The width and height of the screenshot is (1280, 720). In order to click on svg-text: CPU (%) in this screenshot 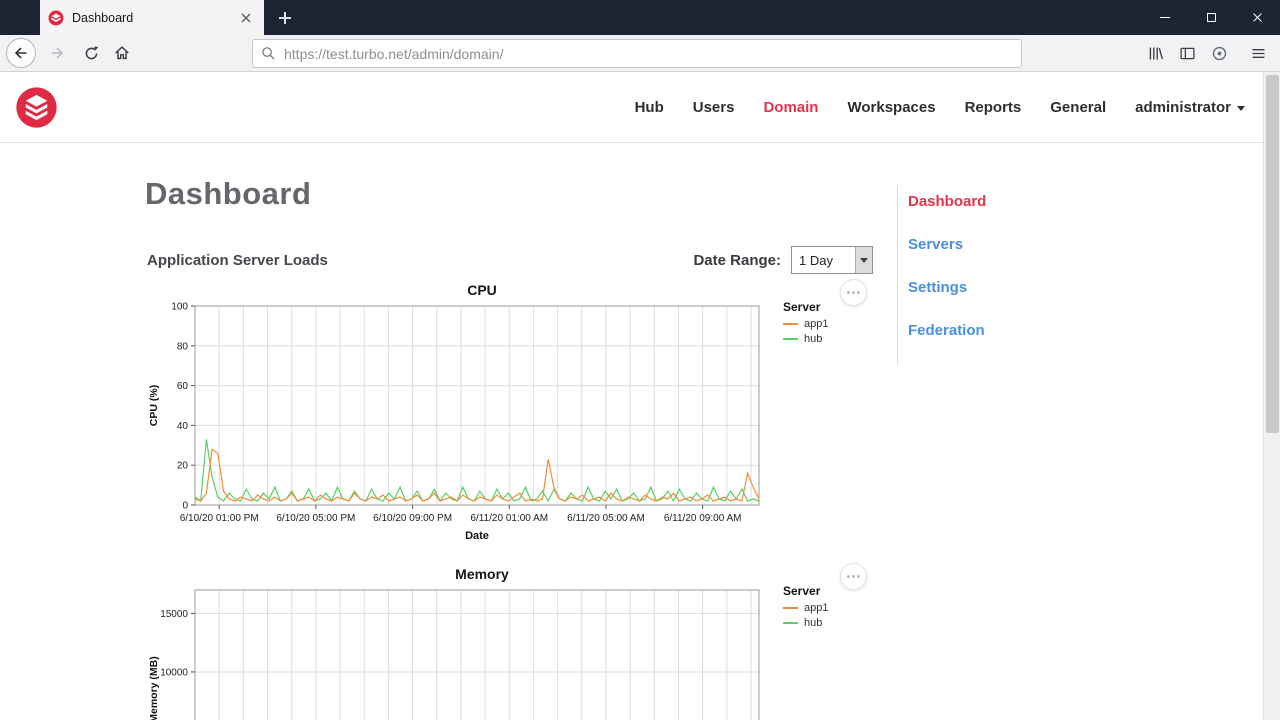, I will do `click(154, 405)`.